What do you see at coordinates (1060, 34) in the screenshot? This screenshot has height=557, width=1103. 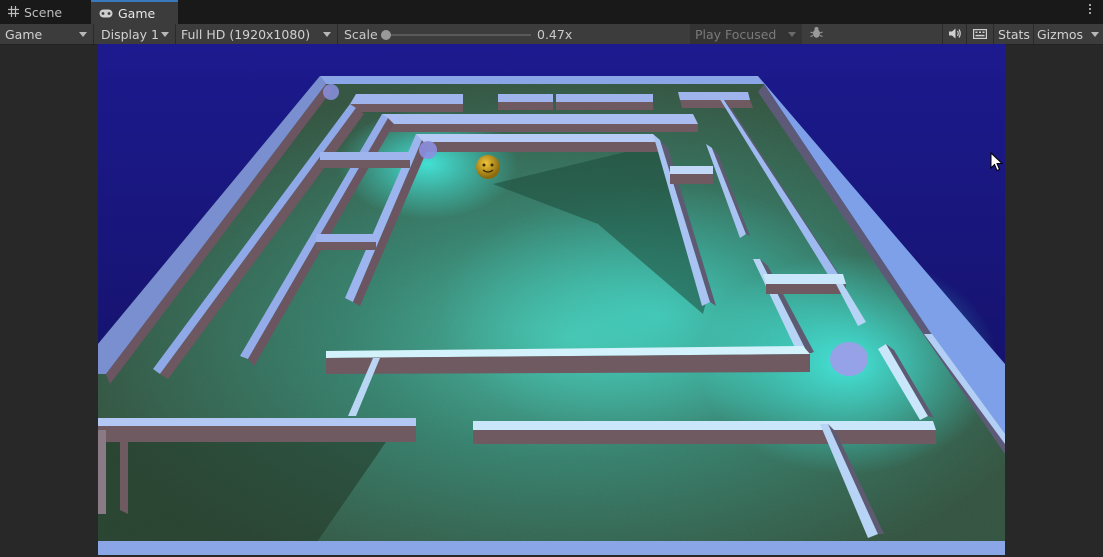 I see `gizmos-label: Gizmos` at bounding box center [1060, 34].